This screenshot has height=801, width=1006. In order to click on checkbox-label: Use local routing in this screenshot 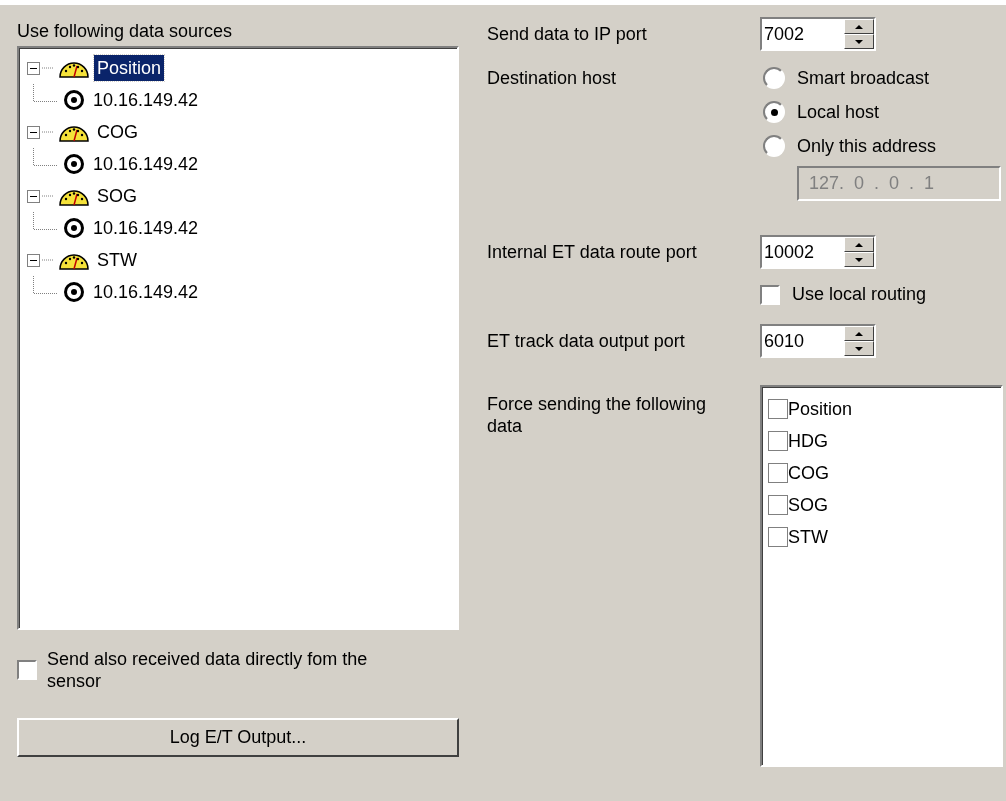, I will do `click(859, 294)`.